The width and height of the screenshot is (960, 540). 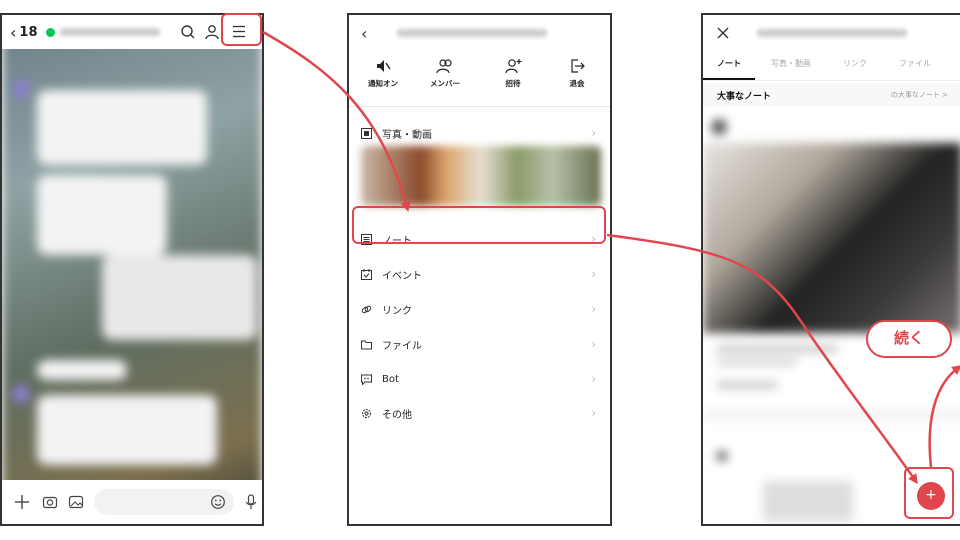 I want to click on arrow-continue, so click(x=944, y=416).